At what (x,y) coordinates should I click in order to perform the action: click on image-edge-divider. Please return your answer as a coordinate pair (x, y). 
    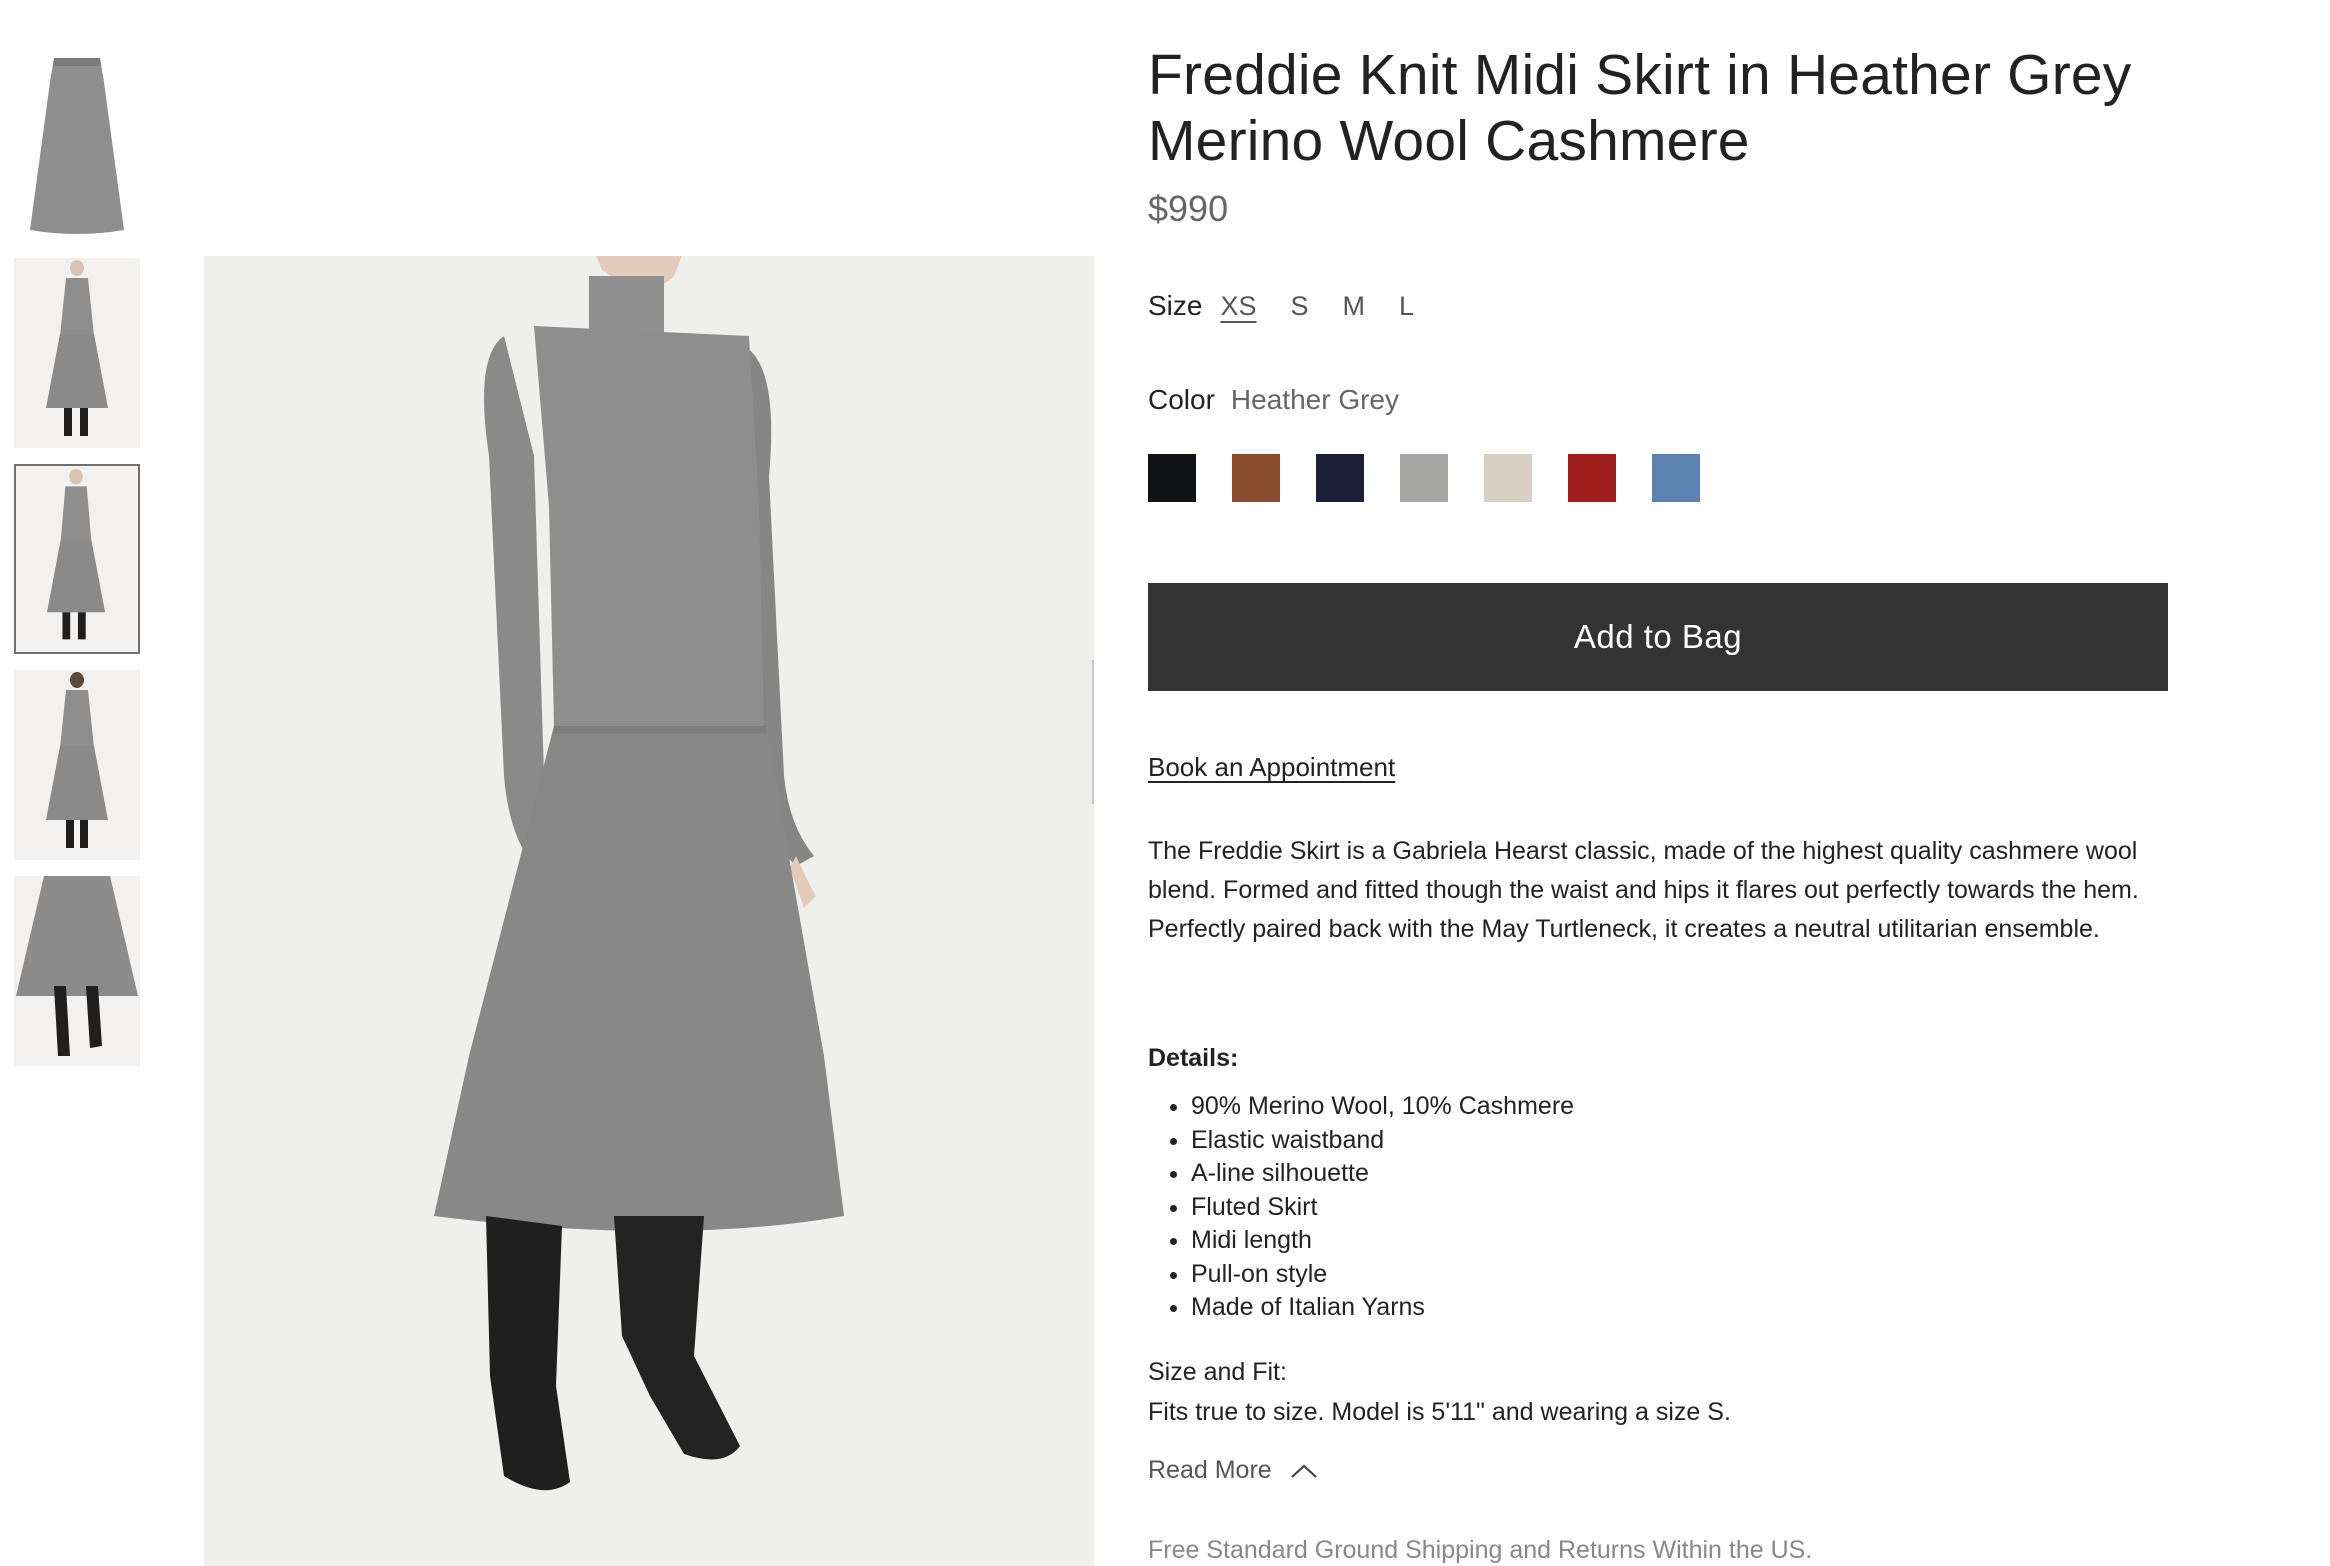
    Looking at the image, I should click on (1093, 732).